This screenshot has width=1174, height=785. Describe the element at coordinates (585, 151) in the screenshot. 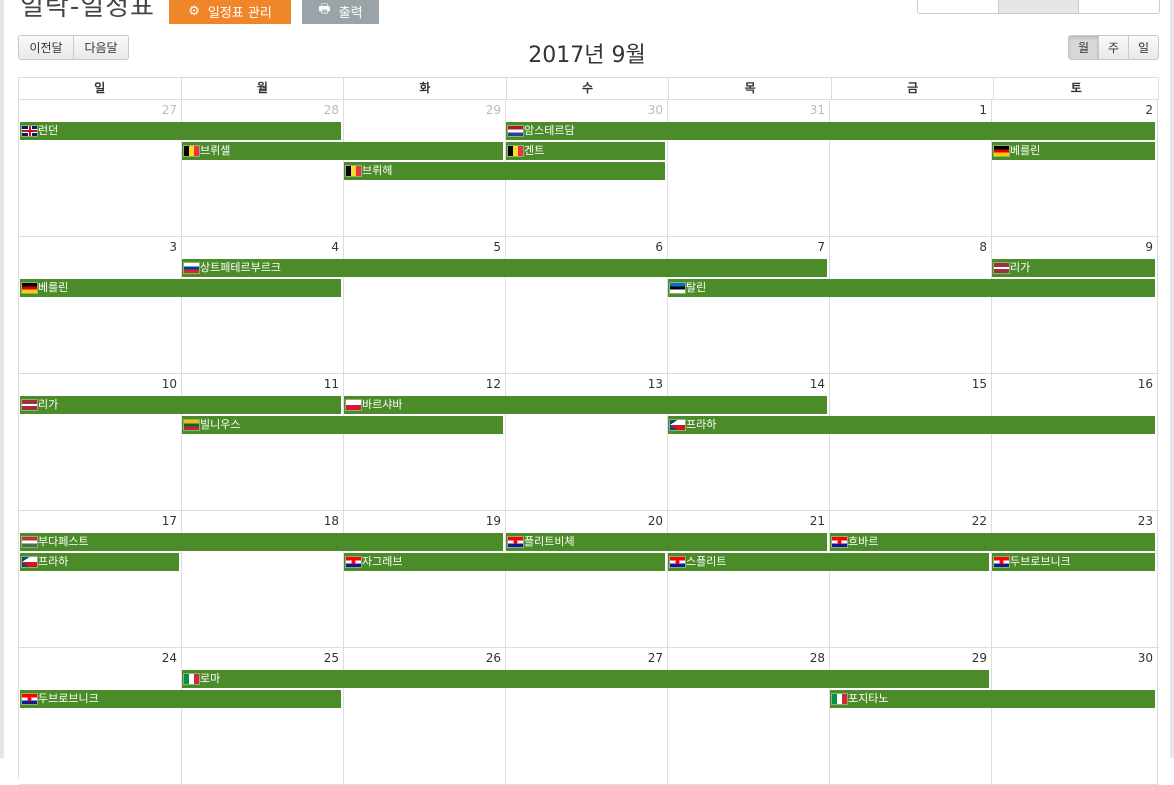

I see `calendar-event: 겐트` at that location.